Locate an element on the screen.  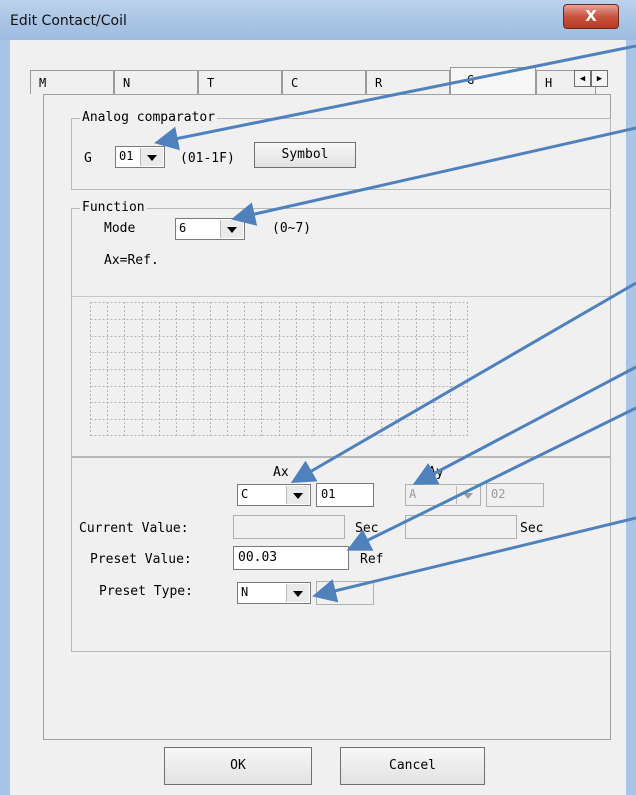
ax-type-value: C is located at coordinates (245, 494).